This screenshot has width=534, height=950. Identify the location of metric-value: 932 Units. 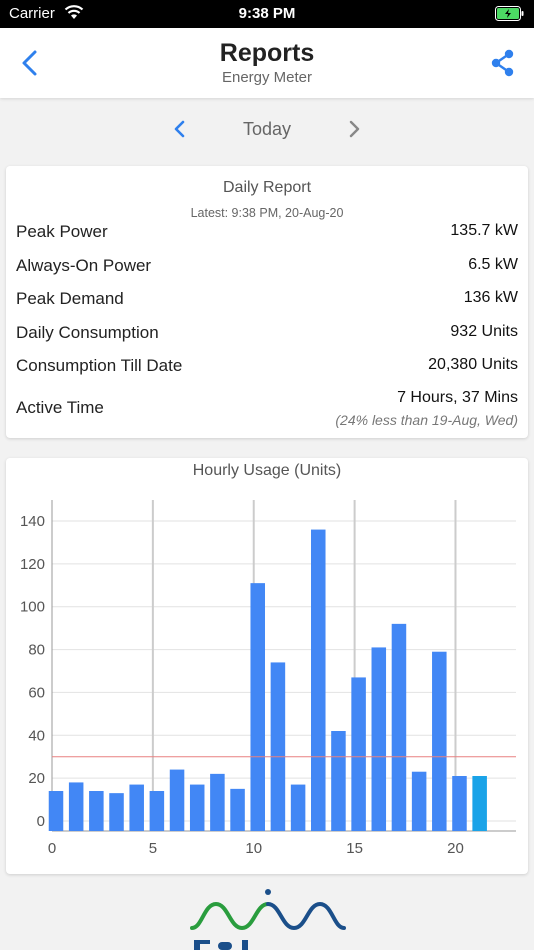
(484, 331).